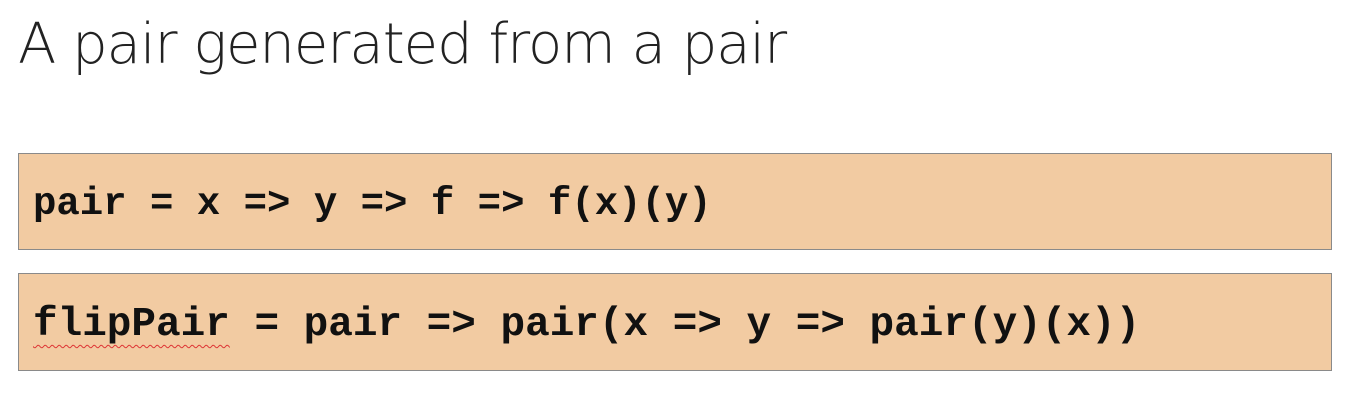  What do you see at coordinates (402, 44) in the screenshot?
I see `slide-title: A pair generated from a pair` at bounding box center [402, 44].